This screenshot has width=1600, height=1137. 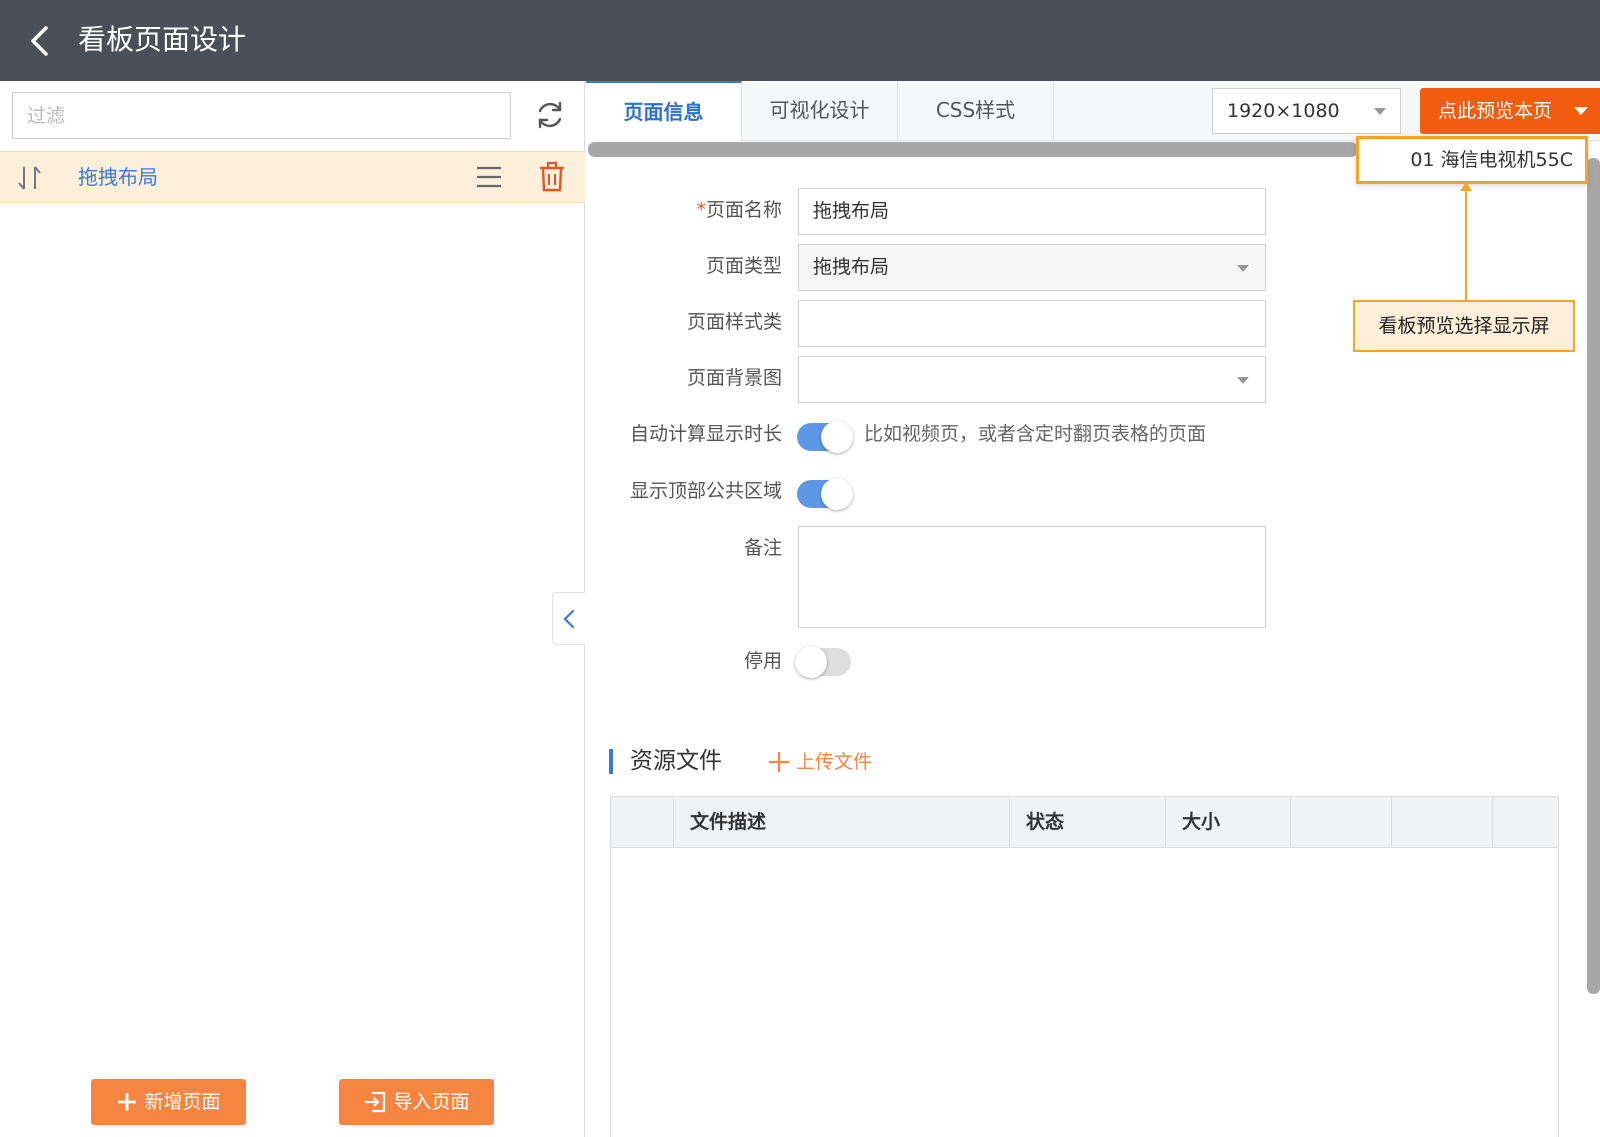 What do you see at coordinates (552, 177) in the screenshot?
I see `delete-icon` at bounding box center [552, 177].